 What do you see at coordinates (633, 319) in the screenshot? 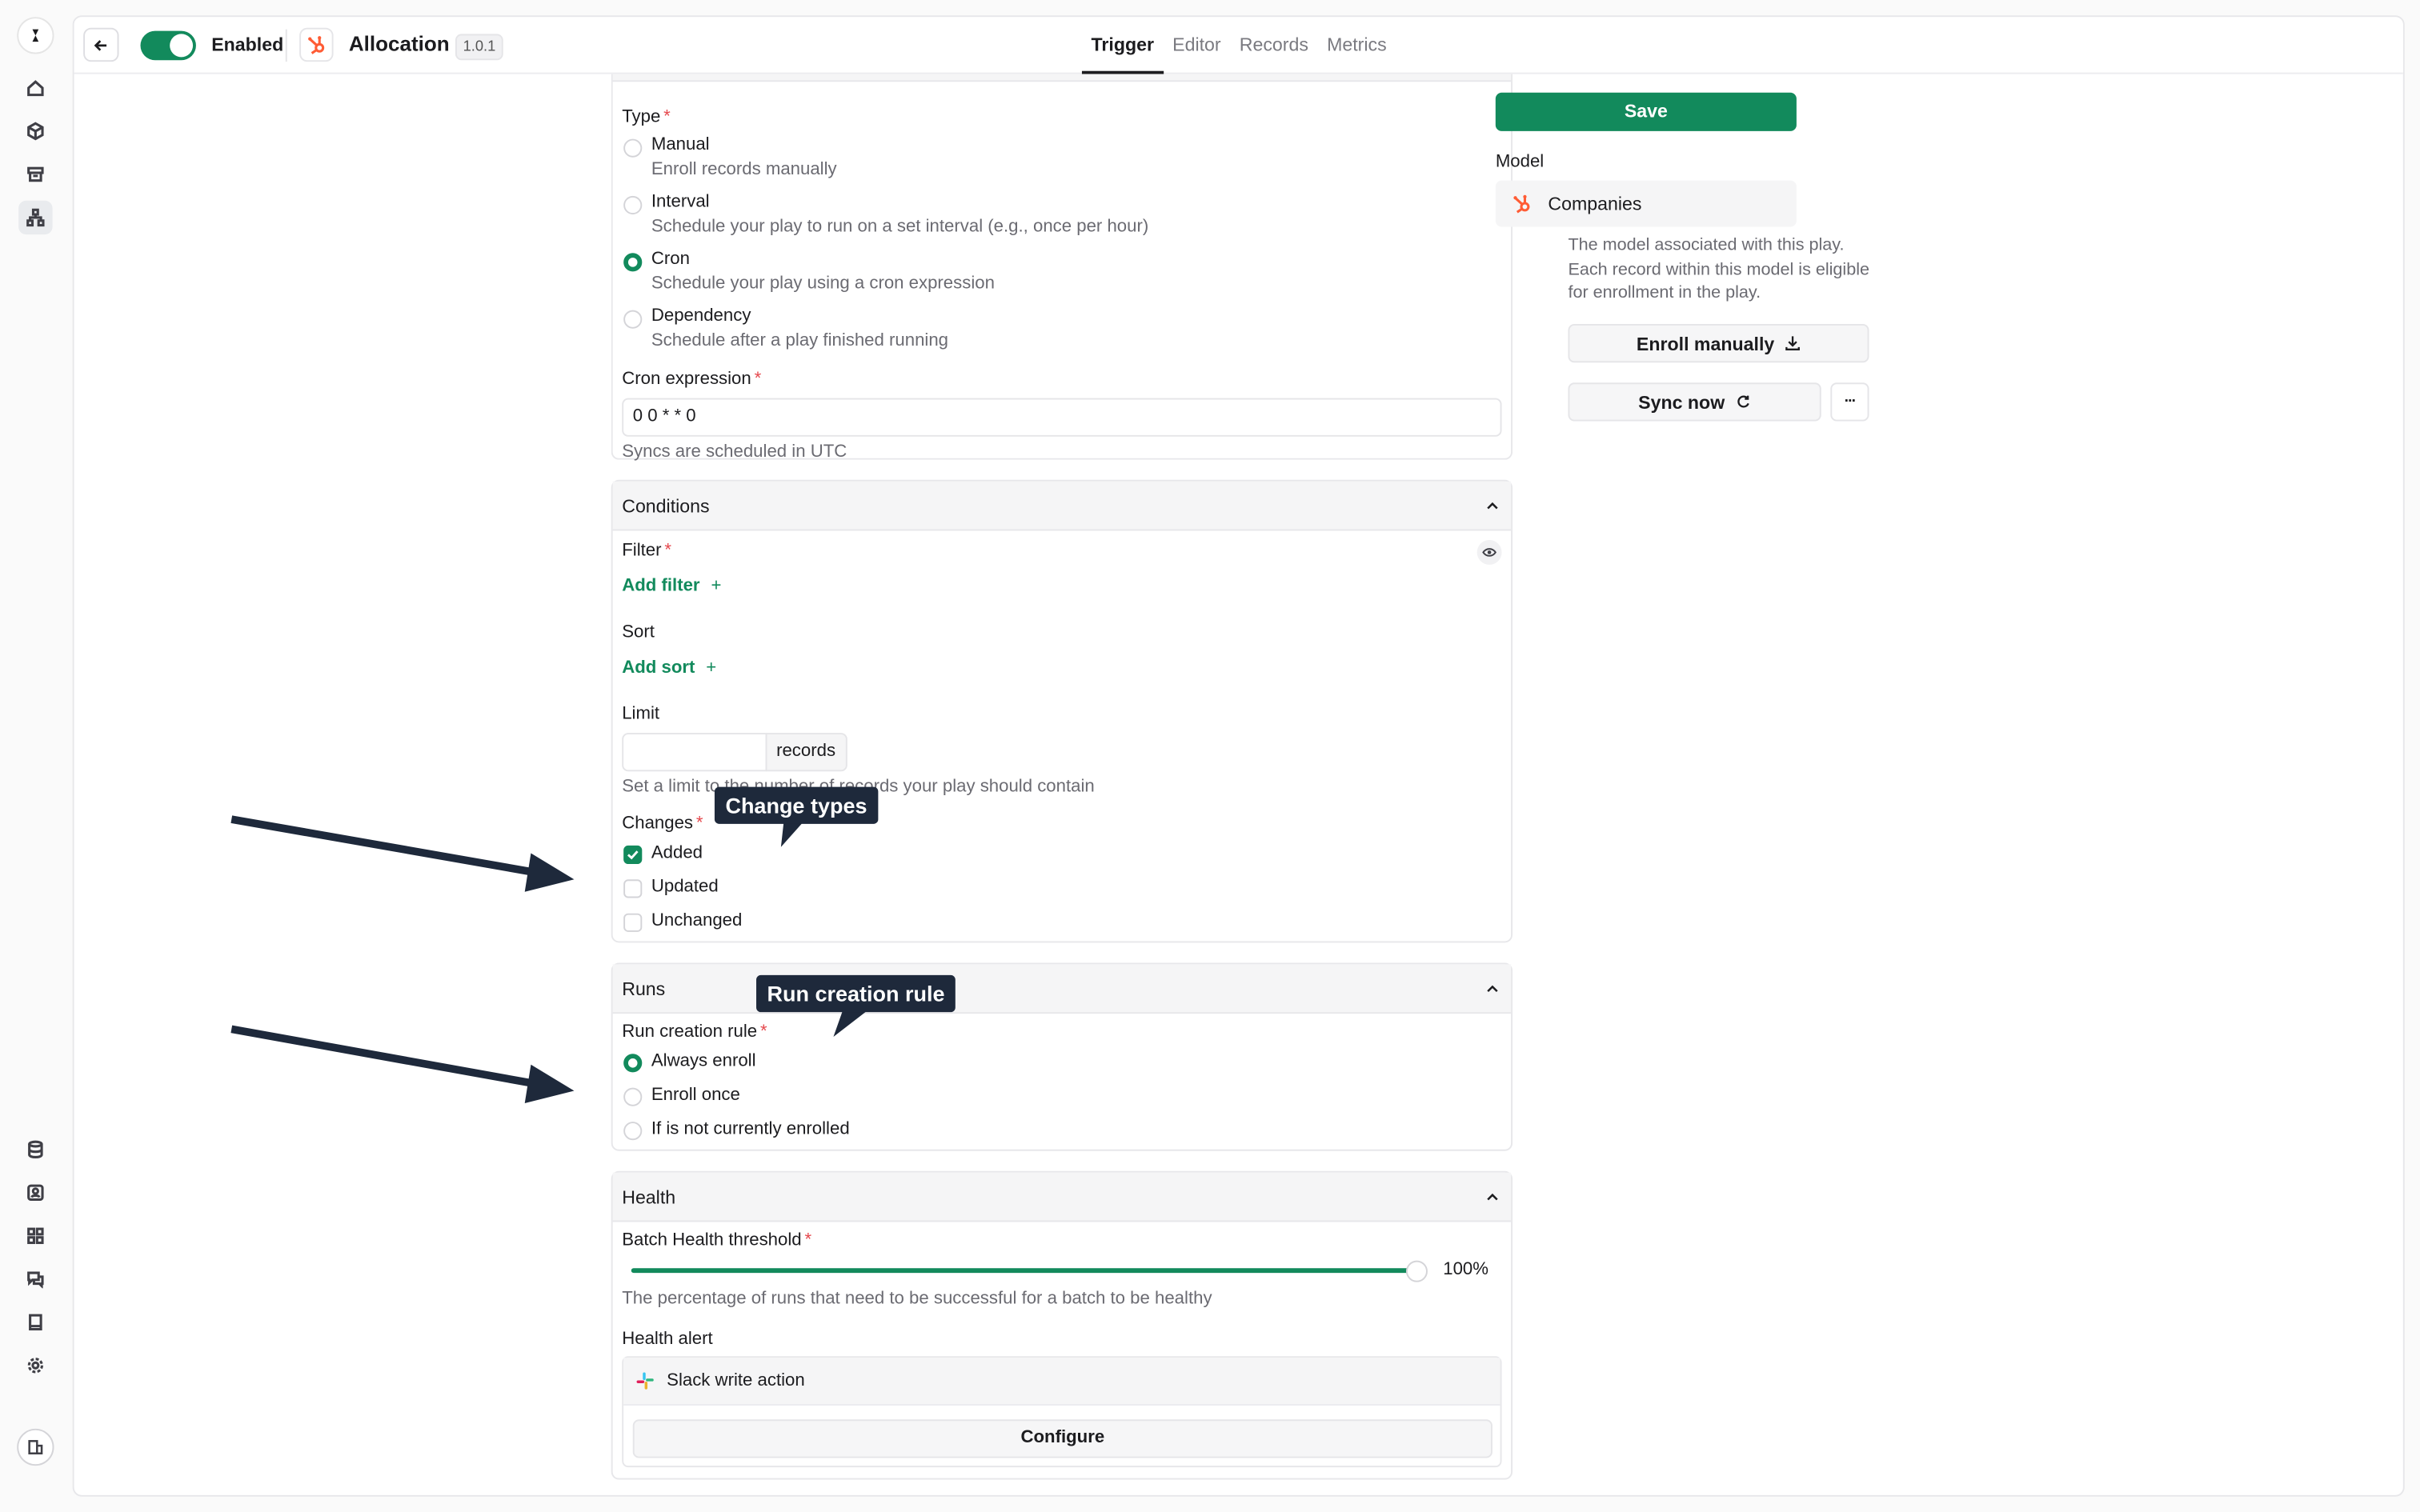
I see `type-dependency-radio` at bounding box center [633, 319].